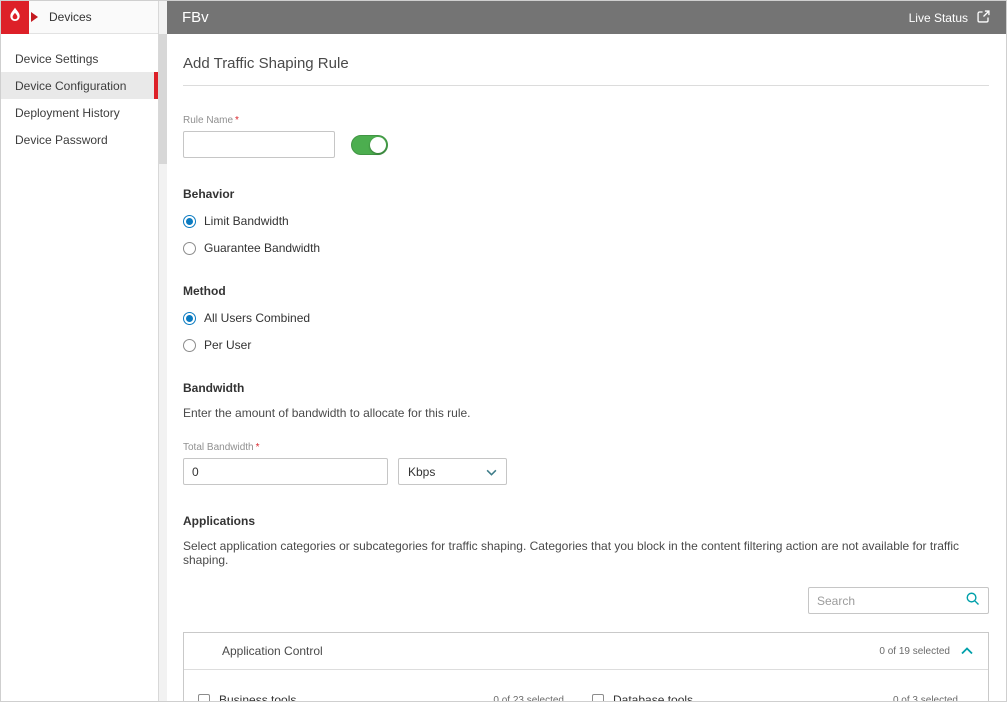  I want to click on bandwidth-unit-select: Kbps, so click(452, 471).